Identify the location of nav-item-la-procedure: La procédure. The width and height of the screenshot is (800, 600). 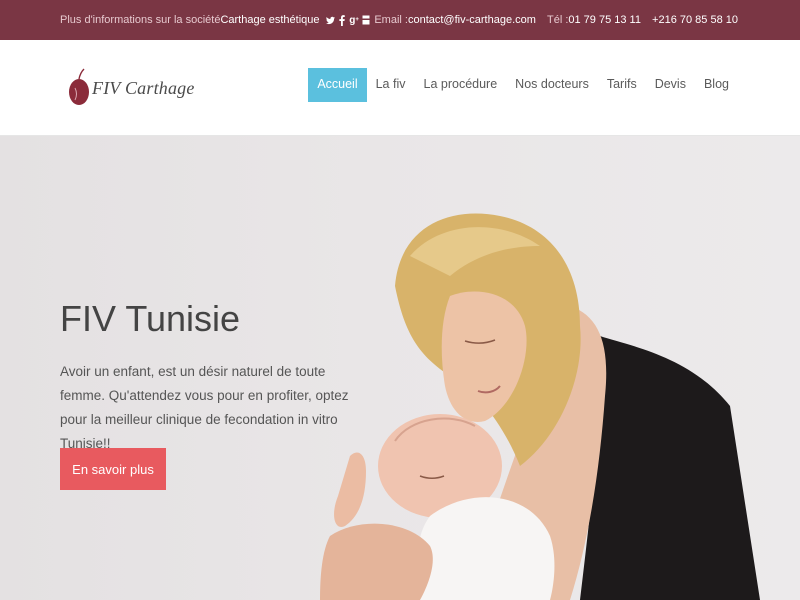
(461, 85).